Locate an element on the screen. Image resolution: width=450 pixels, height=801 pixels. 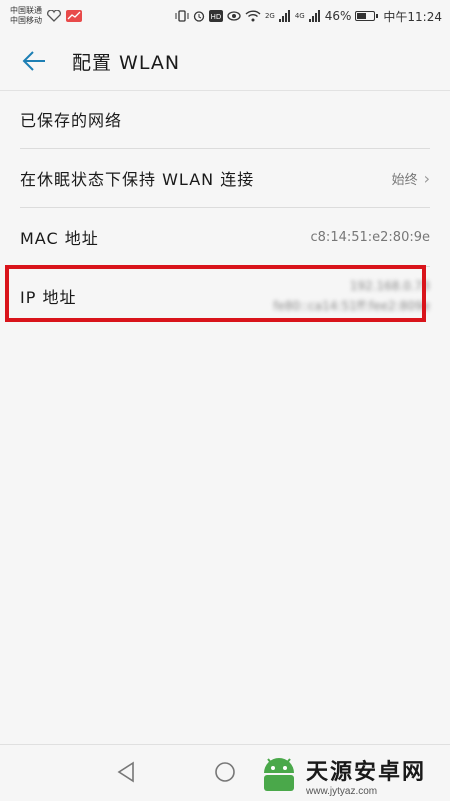
status-bar: 中国联通 中国移动 HD 2G 4G 46% 中午11:24 is located at coordinates (225, 16).